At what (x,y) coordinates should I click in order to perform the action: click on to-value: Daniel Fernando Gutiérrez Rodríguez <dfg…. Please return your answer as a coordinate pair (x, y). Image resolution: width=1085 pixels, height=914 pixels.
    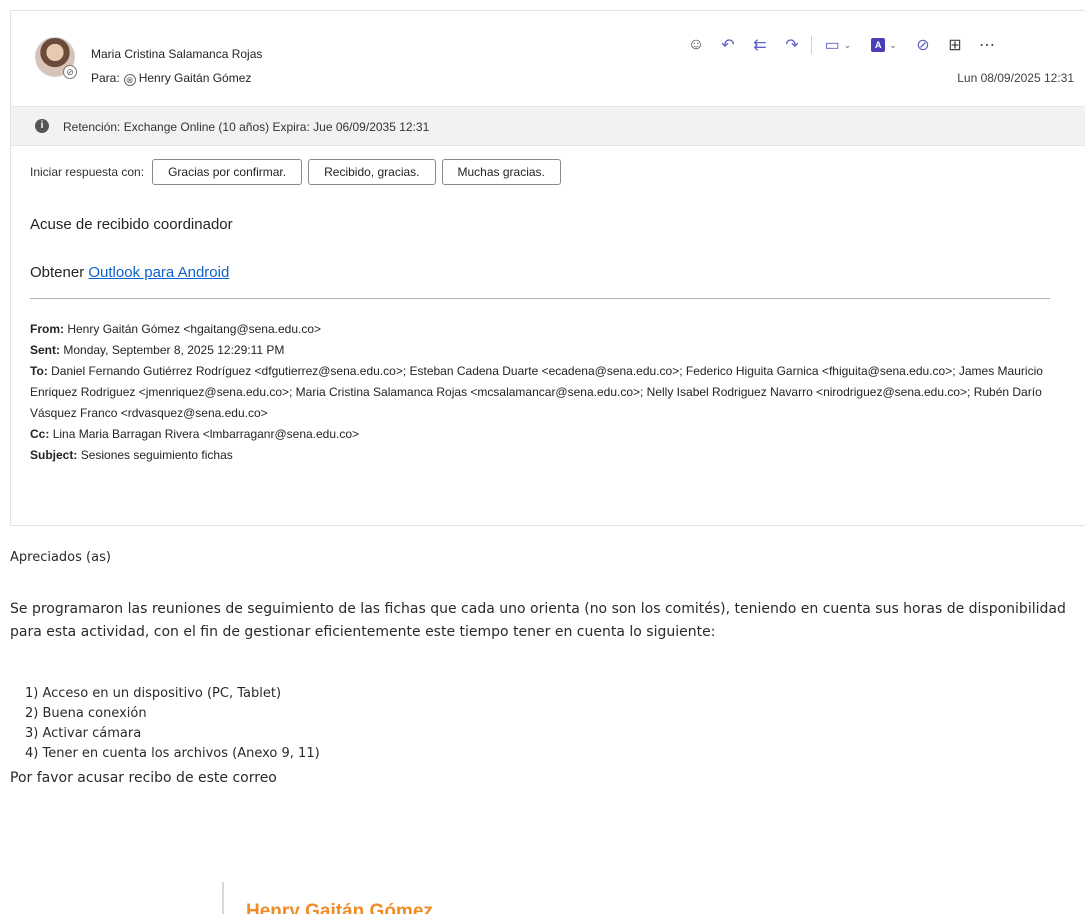
    Looking at the image, I should click on (536, 392).